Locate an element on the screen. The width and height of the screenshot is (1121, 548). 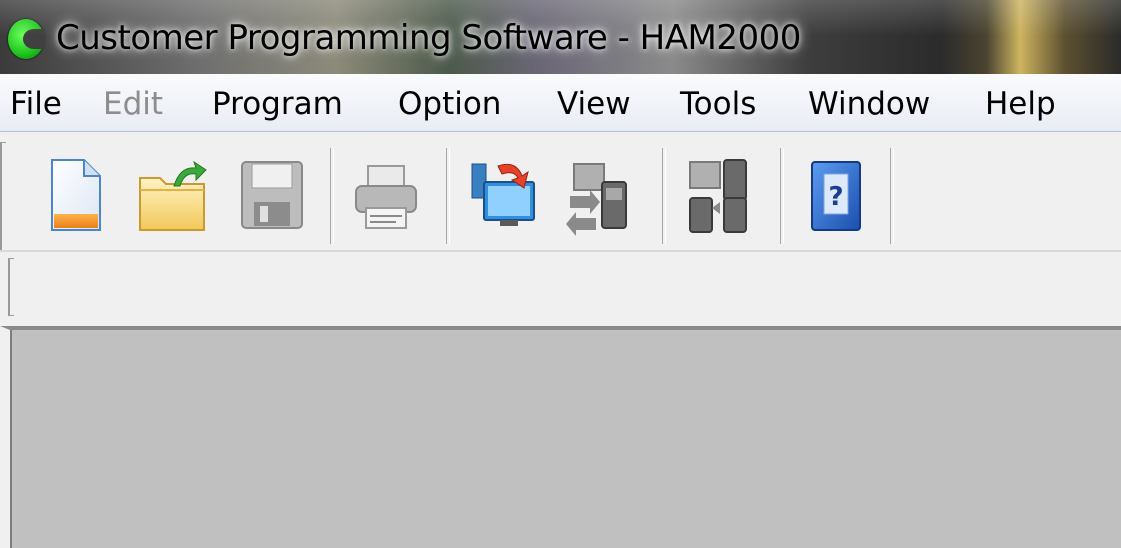
menu-help: Help is located at coordinates (1020, 104).